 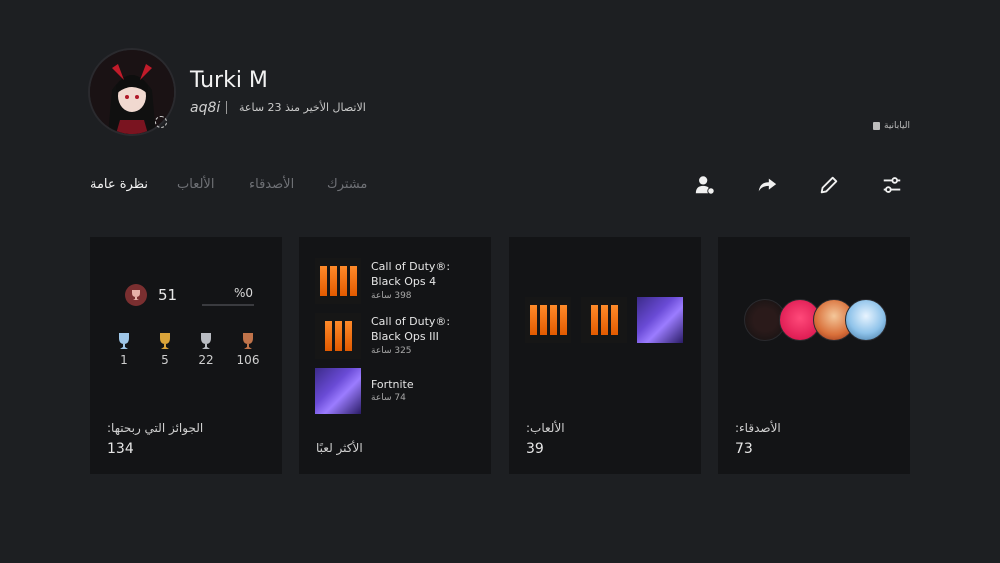 What do you see at coordinates (195, 184) in the screenshot?
I see `tab-games: الألعاب` at bounding box center [195, 184].